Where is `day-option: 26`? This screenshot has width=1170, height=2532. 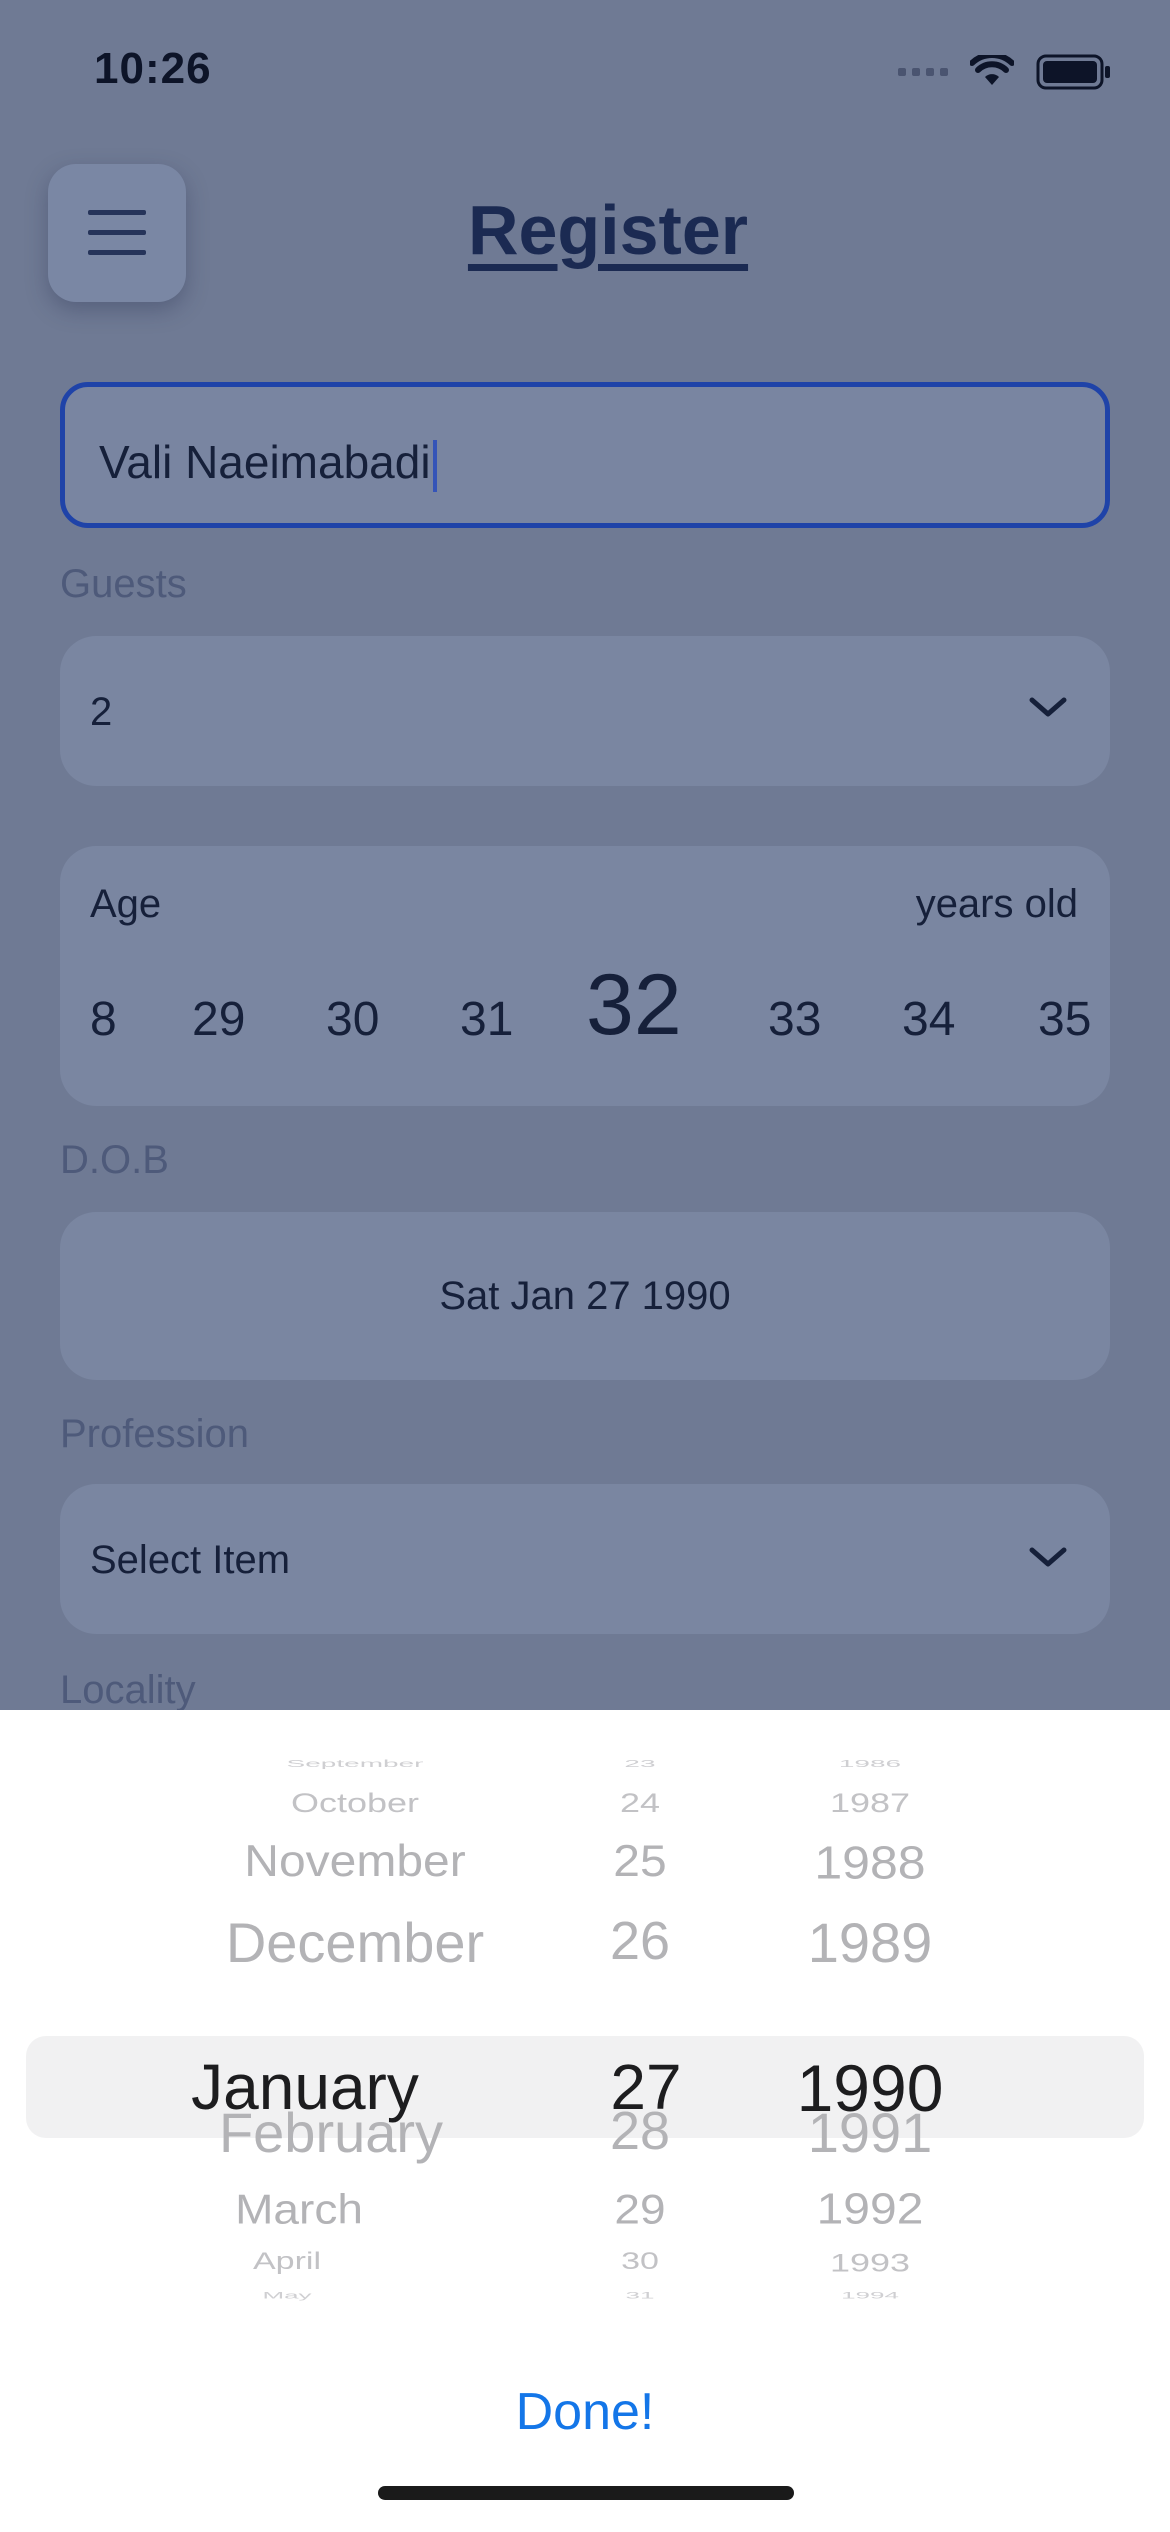
day-option: 26 is located at coordinates (640, 1941).